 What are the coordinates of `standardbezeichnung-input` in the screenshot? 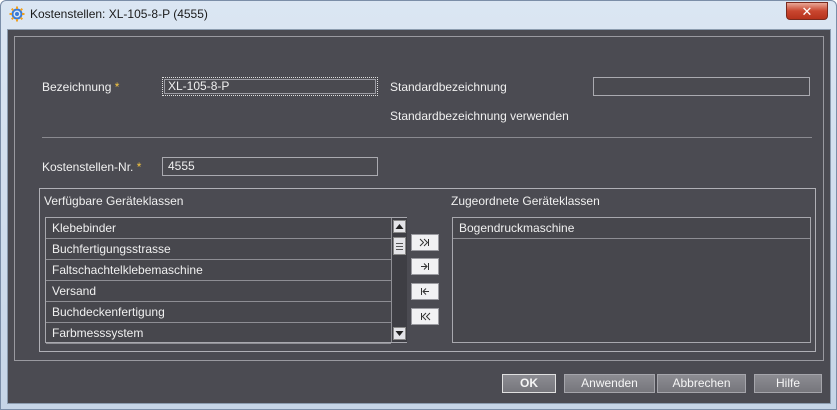 It's located at (701, 86).